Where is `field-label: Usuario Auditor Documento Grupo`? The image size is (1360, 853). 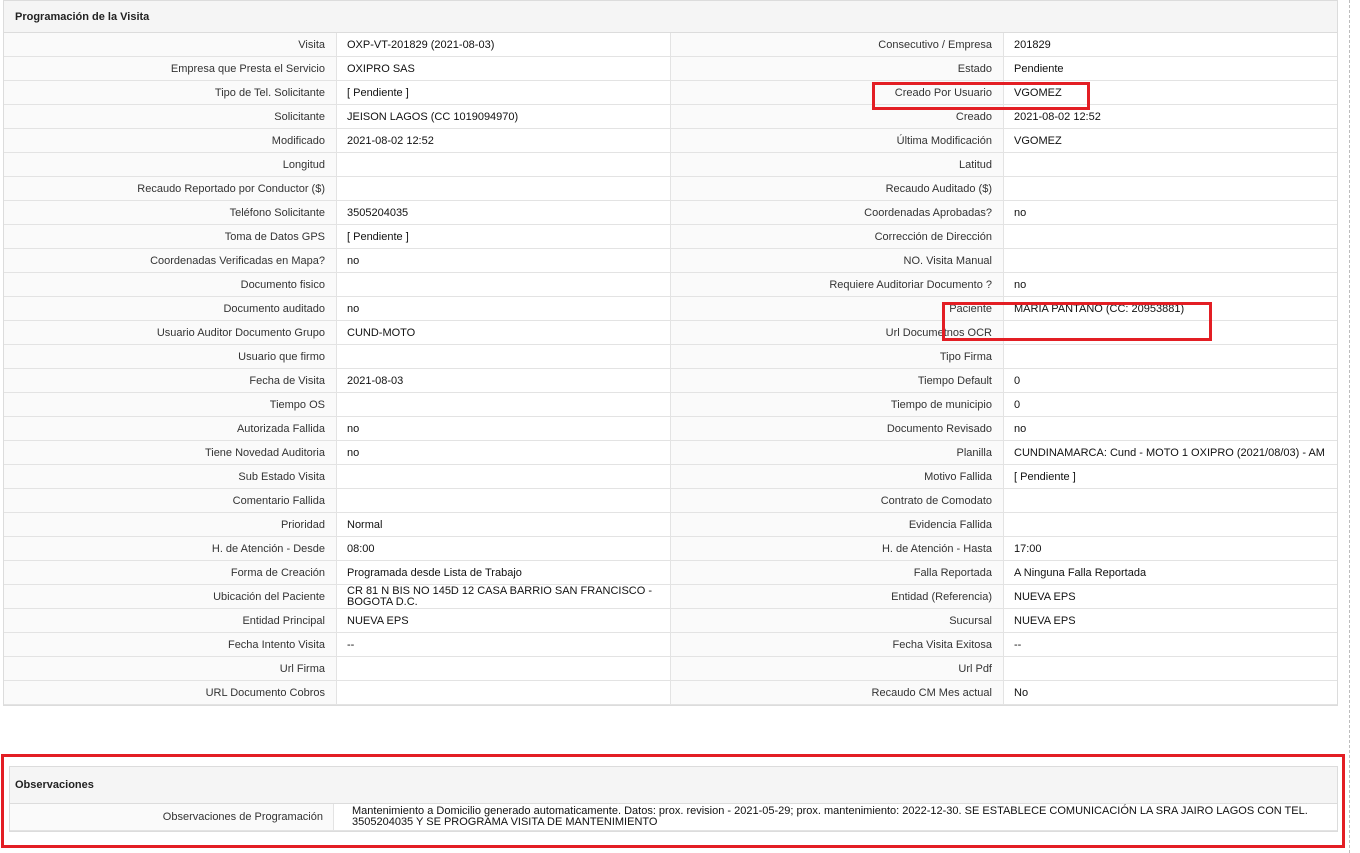 field-label: Usuario Auditor Documento Grupo is located at coordinates (170, 333).